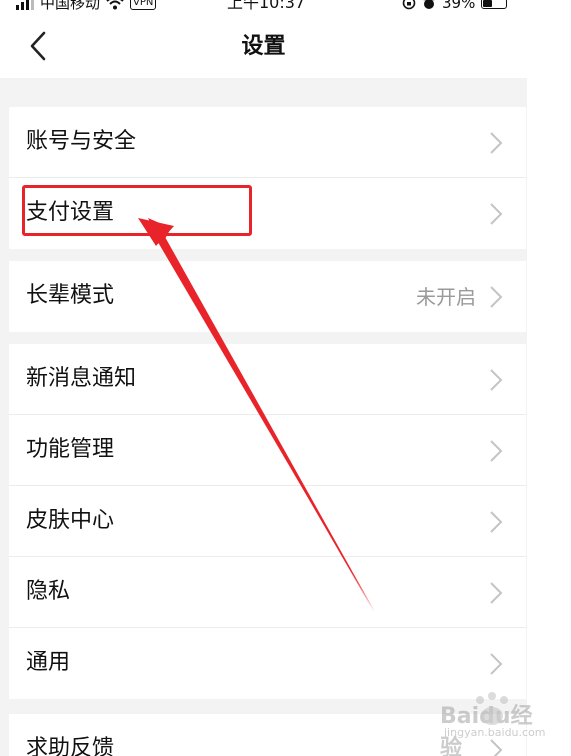  What do you see at coordinates (81, 378) in the screenshot?
I see `setting-label: 新消息通知` at bounding box center [81, 378].